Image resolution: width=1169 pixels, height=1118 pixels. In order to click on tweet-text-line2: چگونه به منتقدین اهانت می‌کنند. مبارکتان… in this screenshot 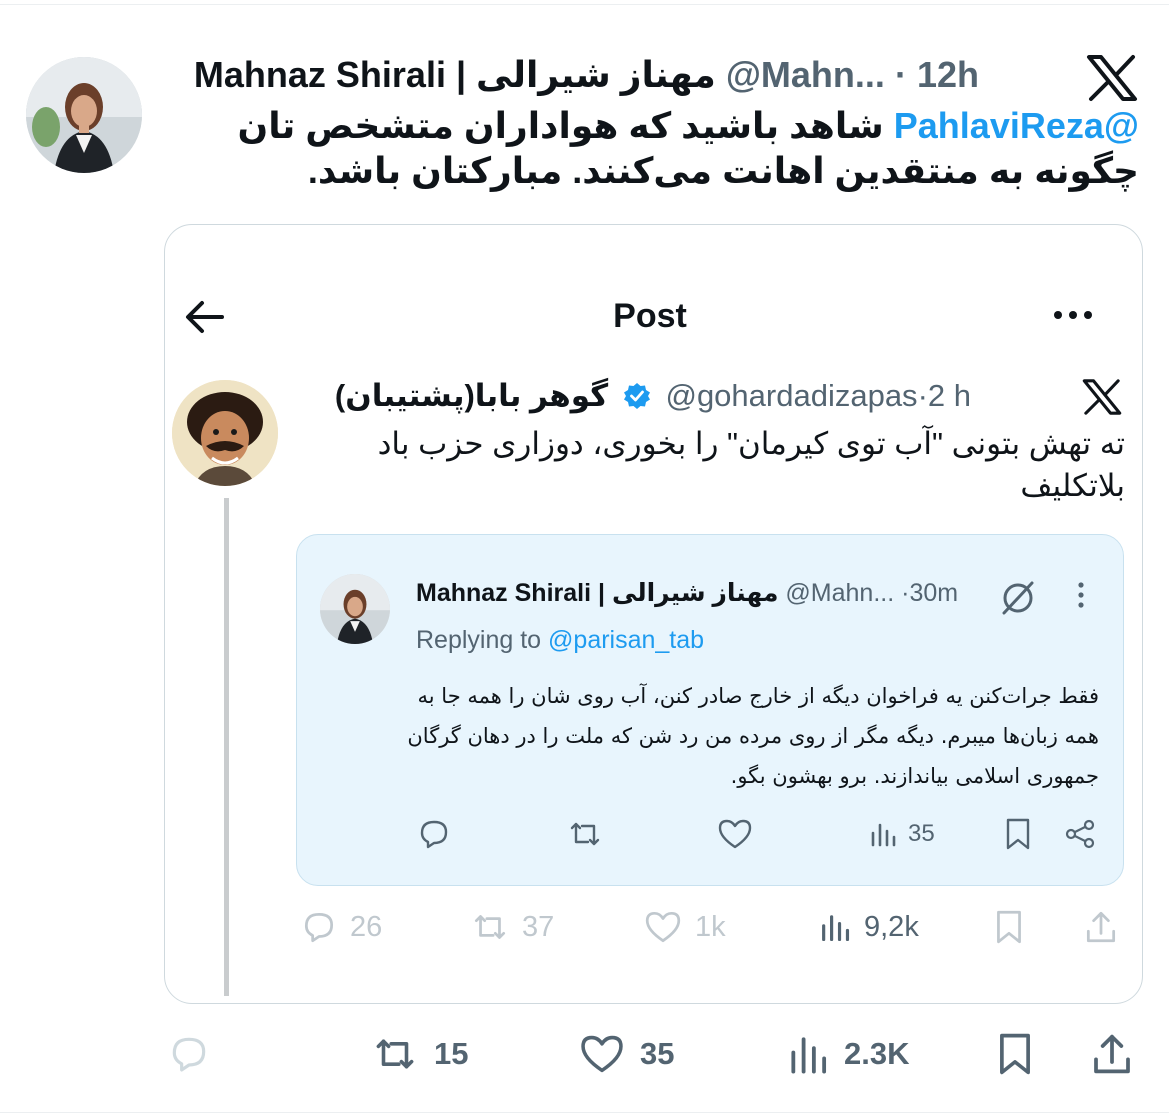, I will do `click(723, 170)`.